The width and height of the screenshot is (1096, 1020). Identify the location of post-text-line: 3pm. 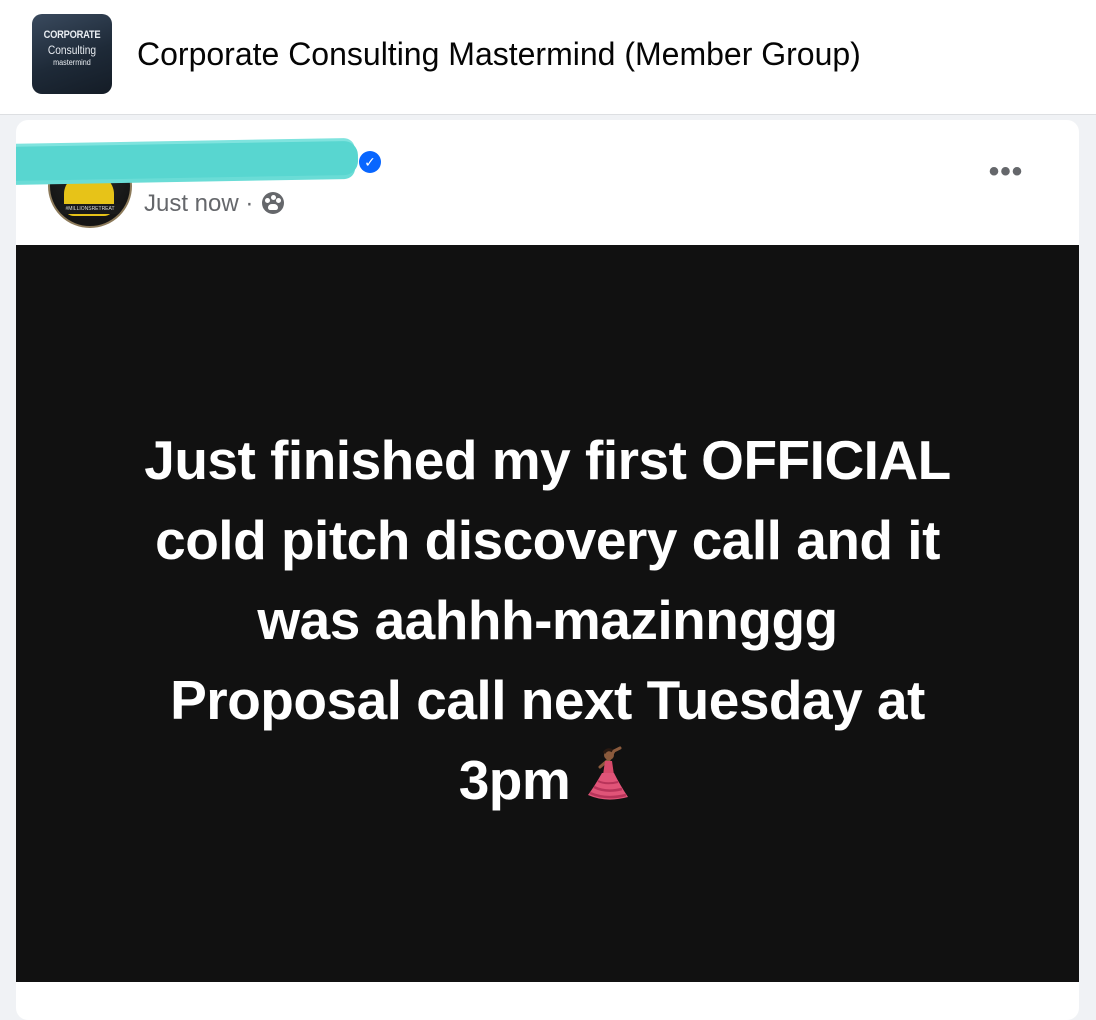
(514, 780).